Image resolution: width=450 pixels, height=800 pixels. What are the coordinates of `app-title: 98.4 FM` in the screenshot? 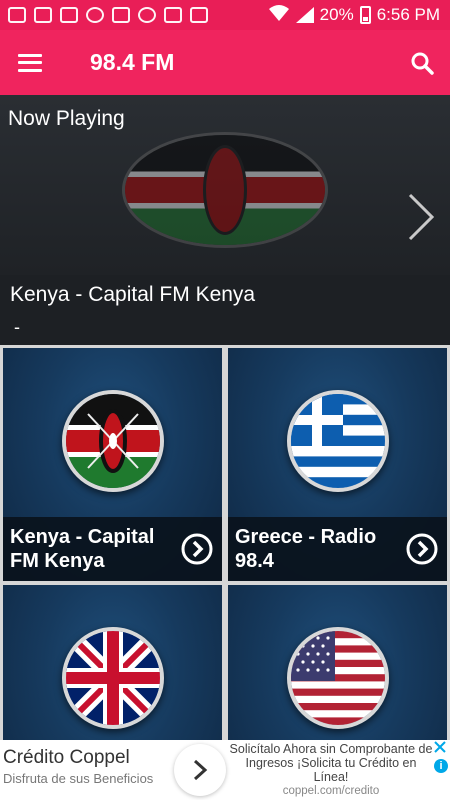 It's located at (132, 62).